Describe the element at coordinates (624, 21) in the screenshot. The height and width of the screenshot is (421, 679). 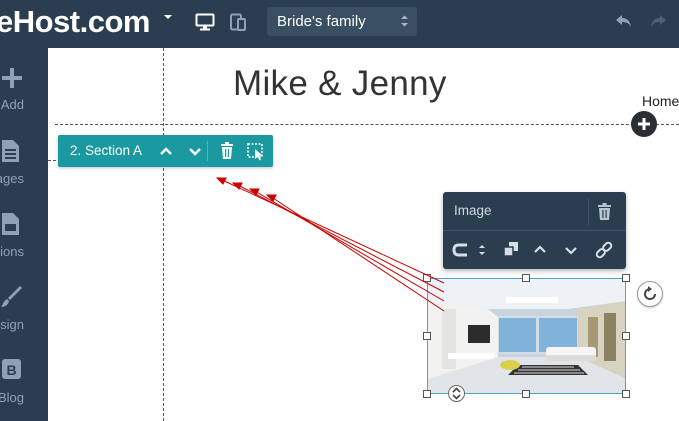
I see `undo-icon` at that location.